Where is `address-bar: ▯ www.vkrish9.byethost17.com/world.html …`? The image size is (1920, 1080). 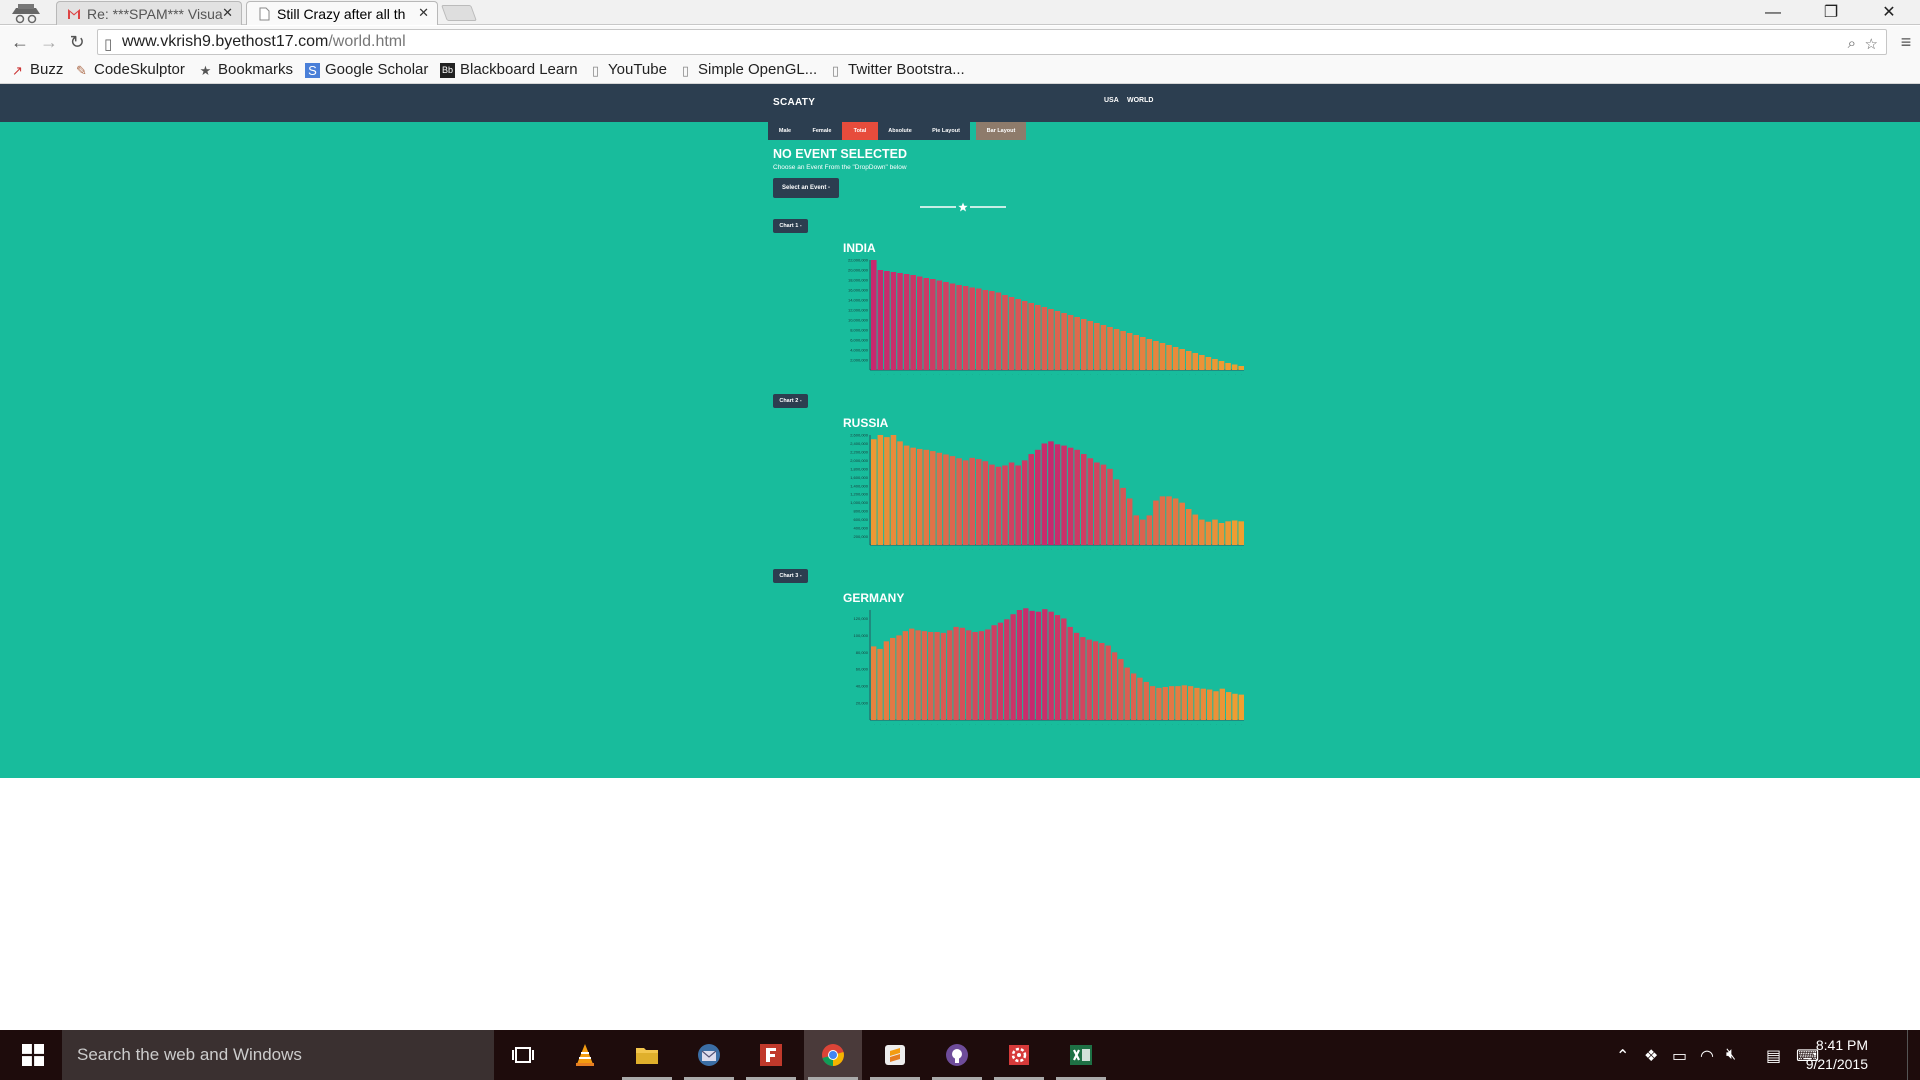 address-bar: ▯ www.vkrish9.byethost17.com/world.html … is located at coordinates (992, 42).